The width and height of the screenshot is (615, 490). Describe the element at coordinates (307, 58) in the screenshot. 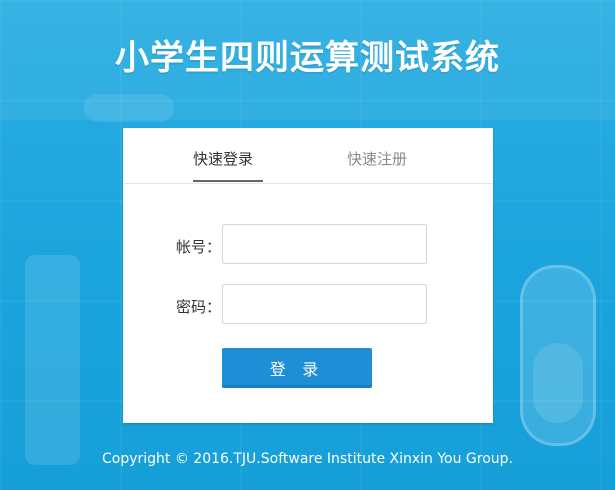

I see `page-title: 小学生四则运算测试系统` at that location.